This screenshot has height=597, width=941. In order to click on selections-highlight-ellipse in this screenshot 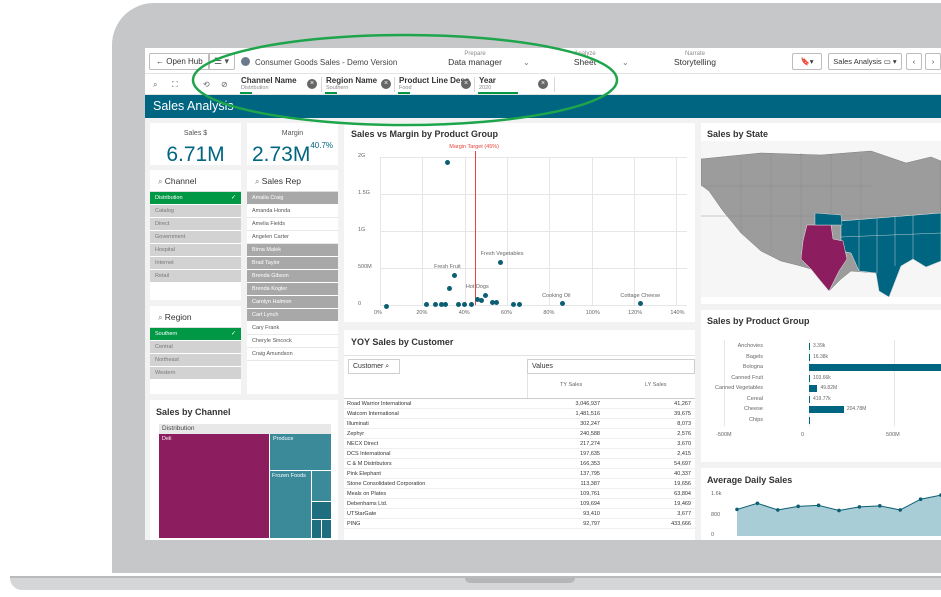, I will do `click(405, 80)`.